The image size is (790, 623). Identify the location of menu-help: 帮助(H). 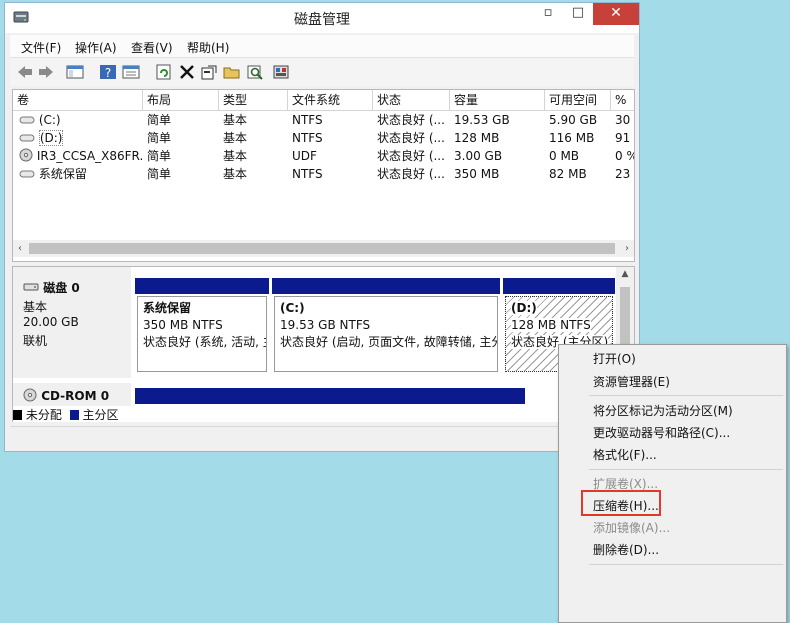
(208, 47).